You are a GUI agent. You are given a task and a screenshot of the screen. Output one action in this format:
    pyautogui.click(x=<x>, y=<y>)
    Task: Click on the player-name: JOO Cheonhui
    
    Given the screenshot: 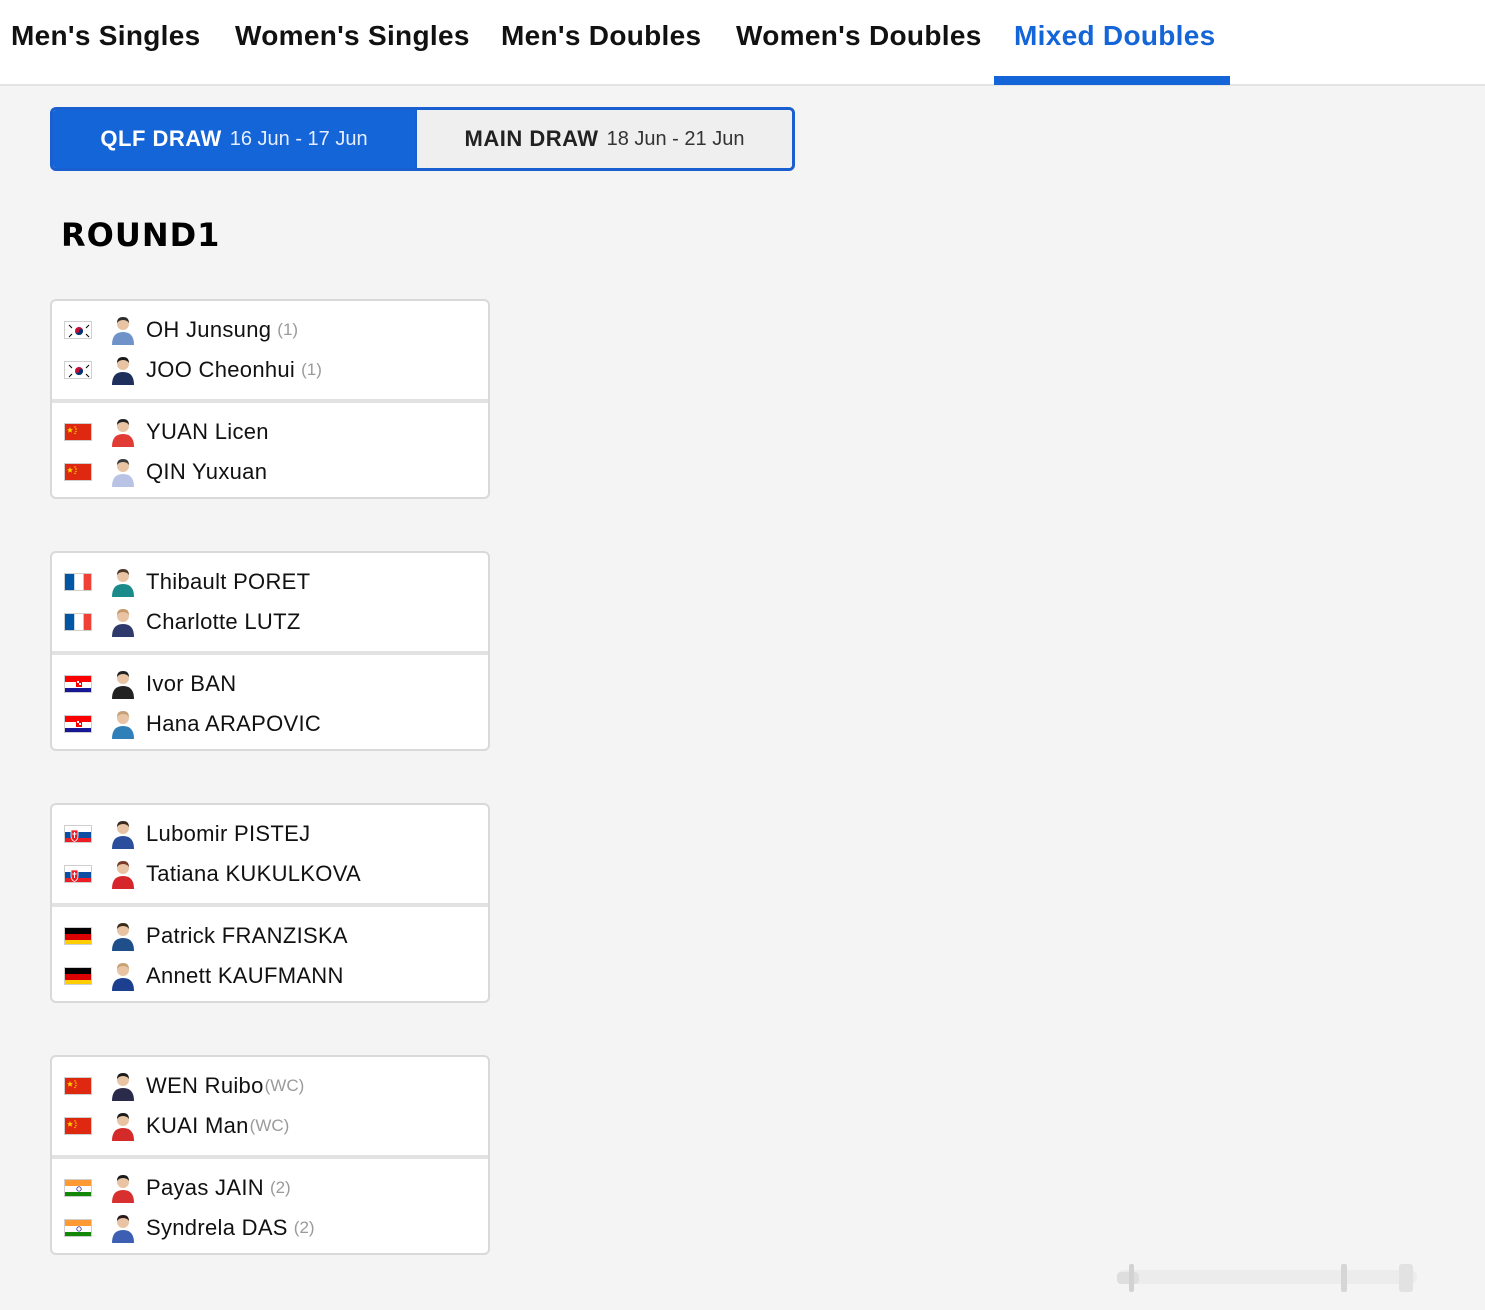 What is the action you would take?
    pyautogui.click(x=220, y=370)
    